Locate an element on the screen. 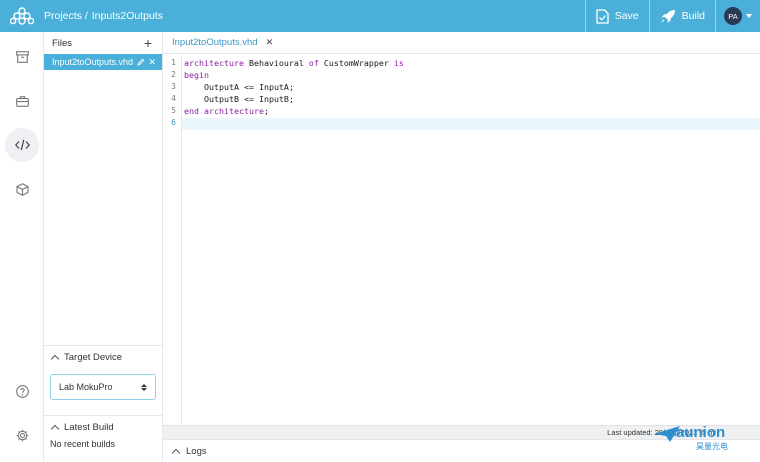 The height and width of the screenshot is (462, 760). code-keyword: of is located at coordinates (313, 63).